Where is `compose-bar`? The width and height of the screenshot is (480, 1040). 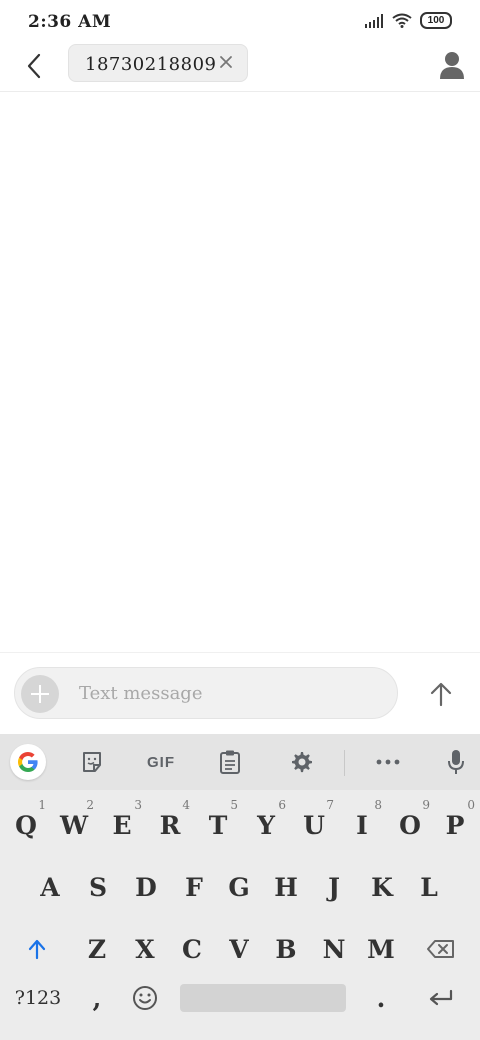 compose-bar is located at coordinates (240, 693).